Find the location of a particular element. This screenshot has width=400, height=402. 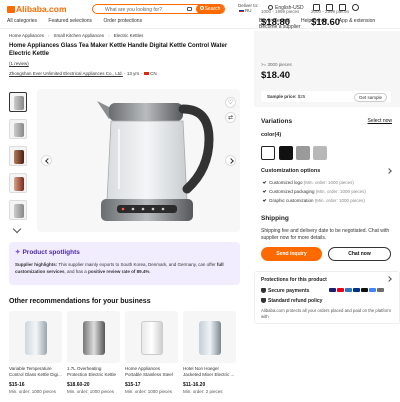

customization-heading: Customization options is located at coordinates (291, 171).